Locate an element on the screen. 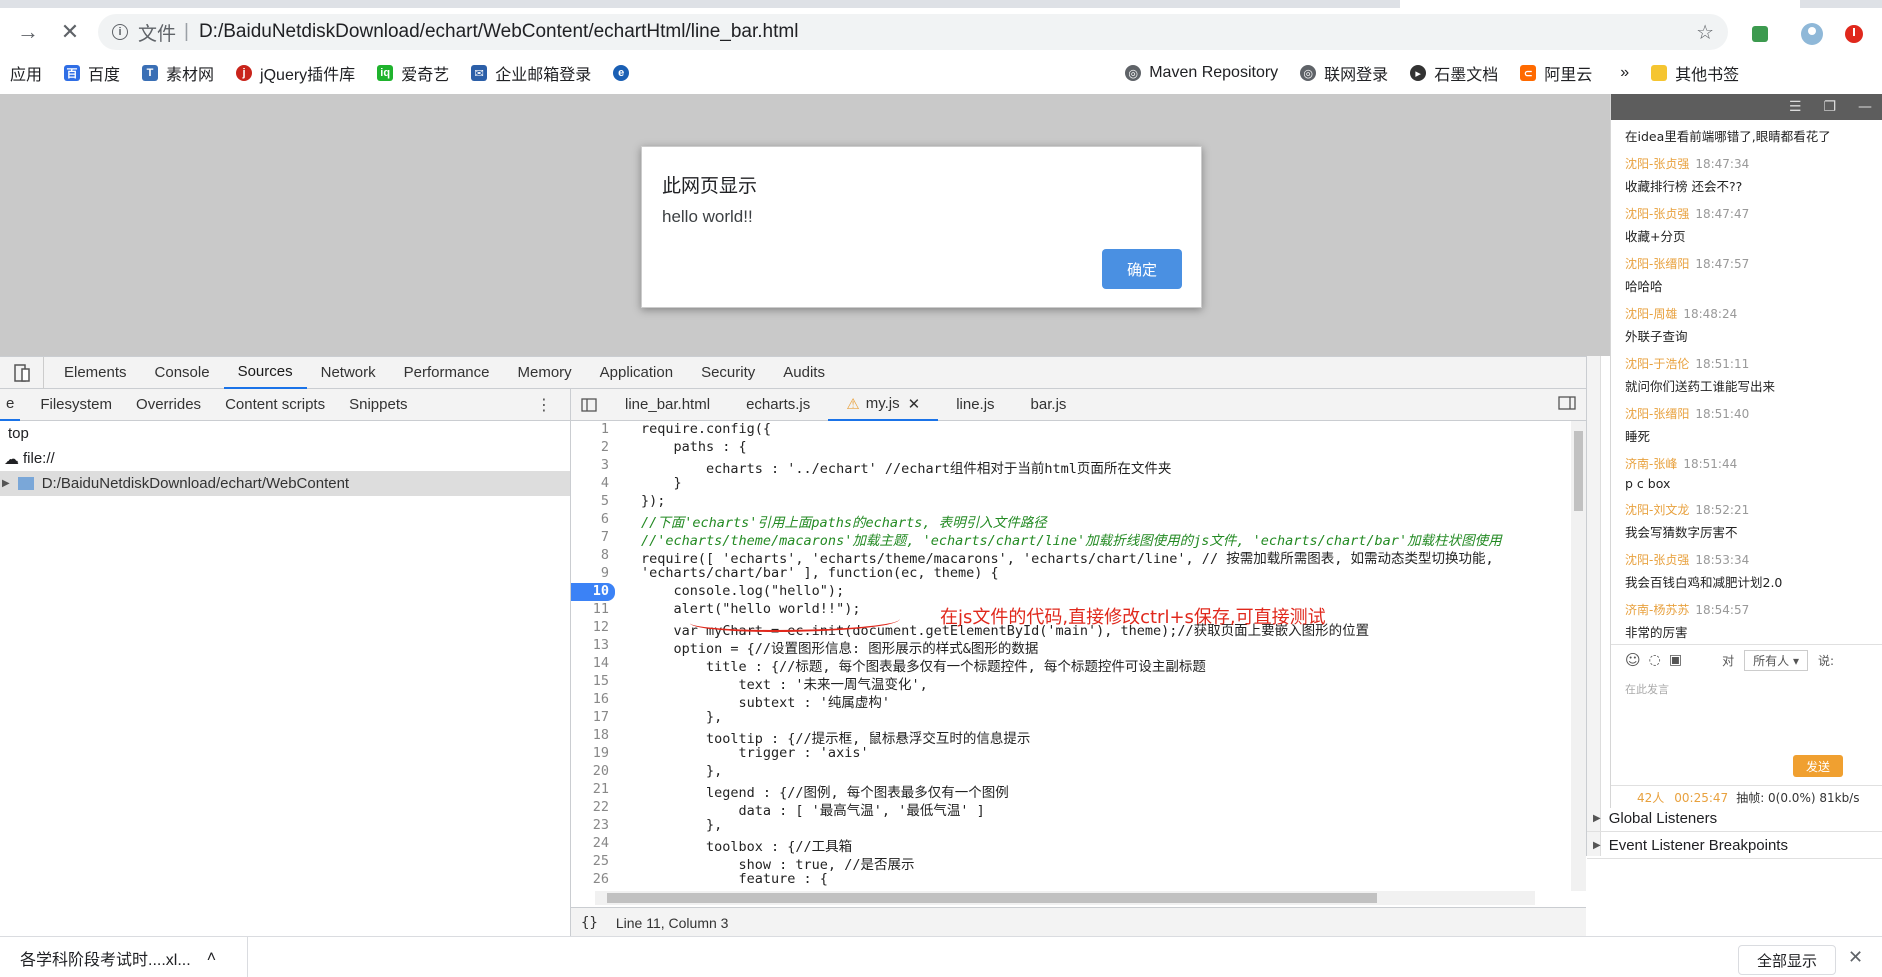 This screenshot has height=977, width=1882. line-number: 1 is located at coordinates (593, 430).